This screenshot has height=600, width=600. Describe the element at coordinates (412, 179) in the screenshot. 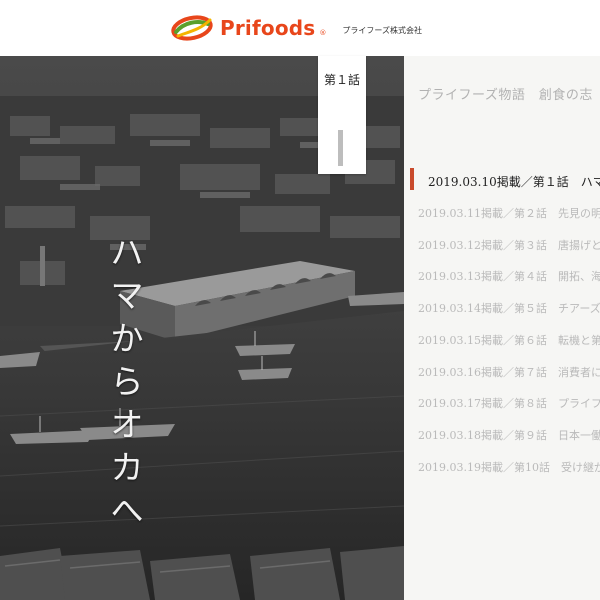

I see `active-episode-marker` at that location.